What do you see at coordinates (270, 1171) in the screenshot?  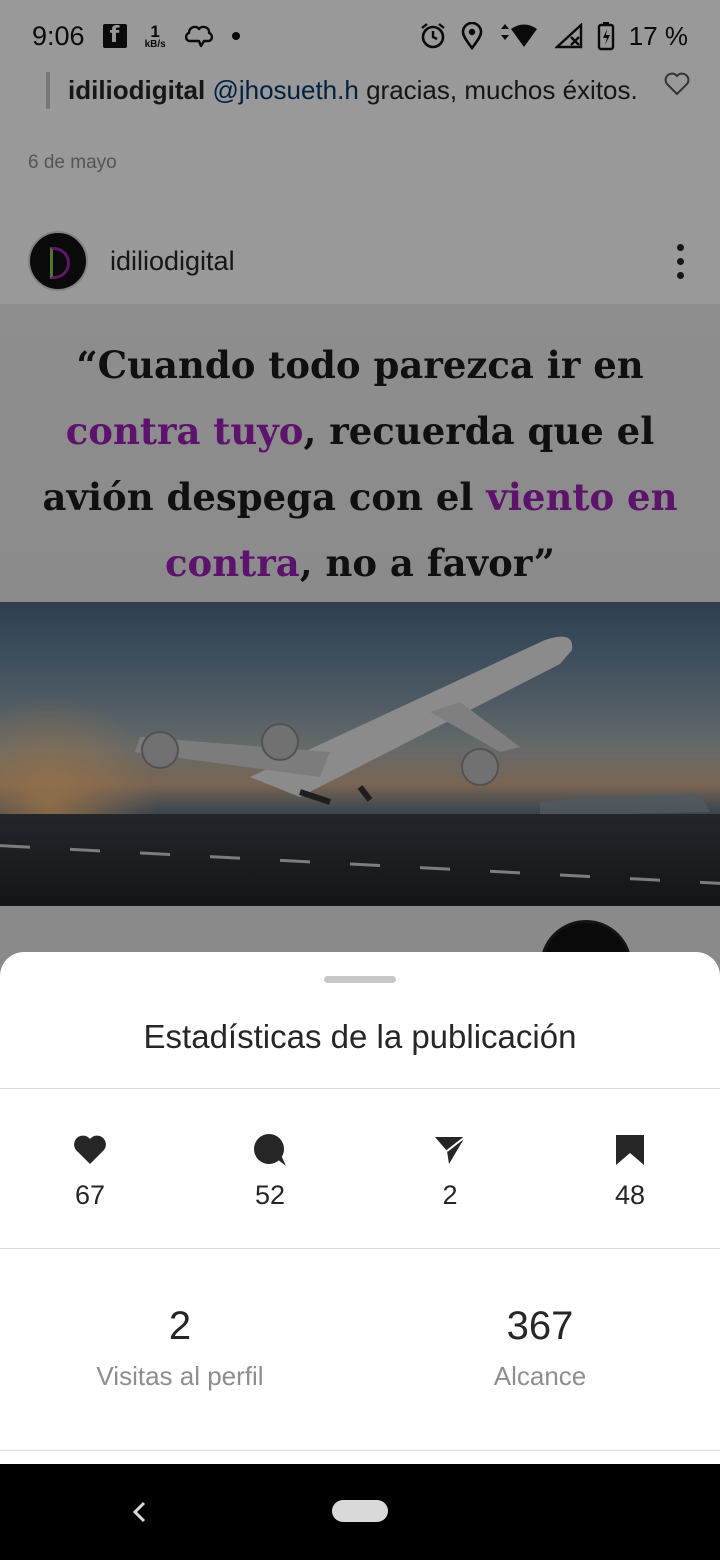 I see `comments-stat: 52` at bounding box center [270, 1171].